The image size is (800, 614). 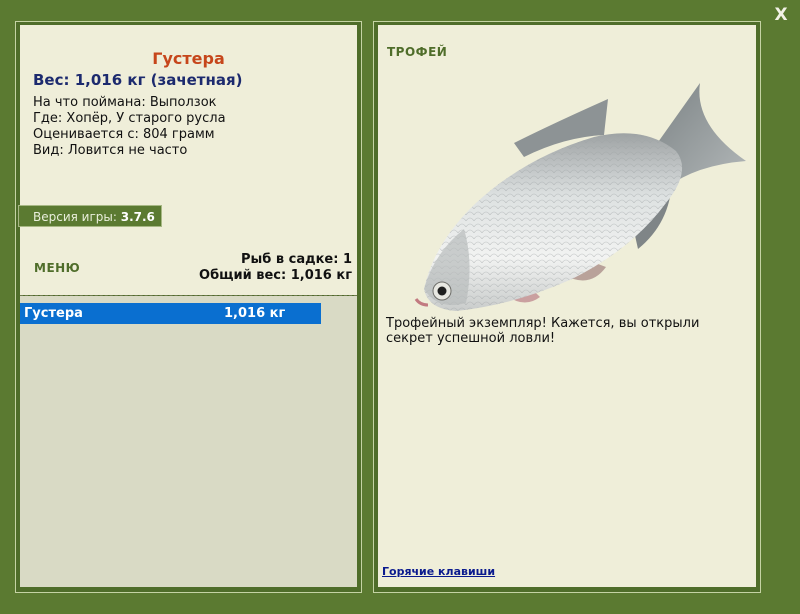 What do you see at coordinates (124, 134) in the screenshot?
I see `valuation-info: Оценивается с: 804 грамм` at bounding box center [124, 134].